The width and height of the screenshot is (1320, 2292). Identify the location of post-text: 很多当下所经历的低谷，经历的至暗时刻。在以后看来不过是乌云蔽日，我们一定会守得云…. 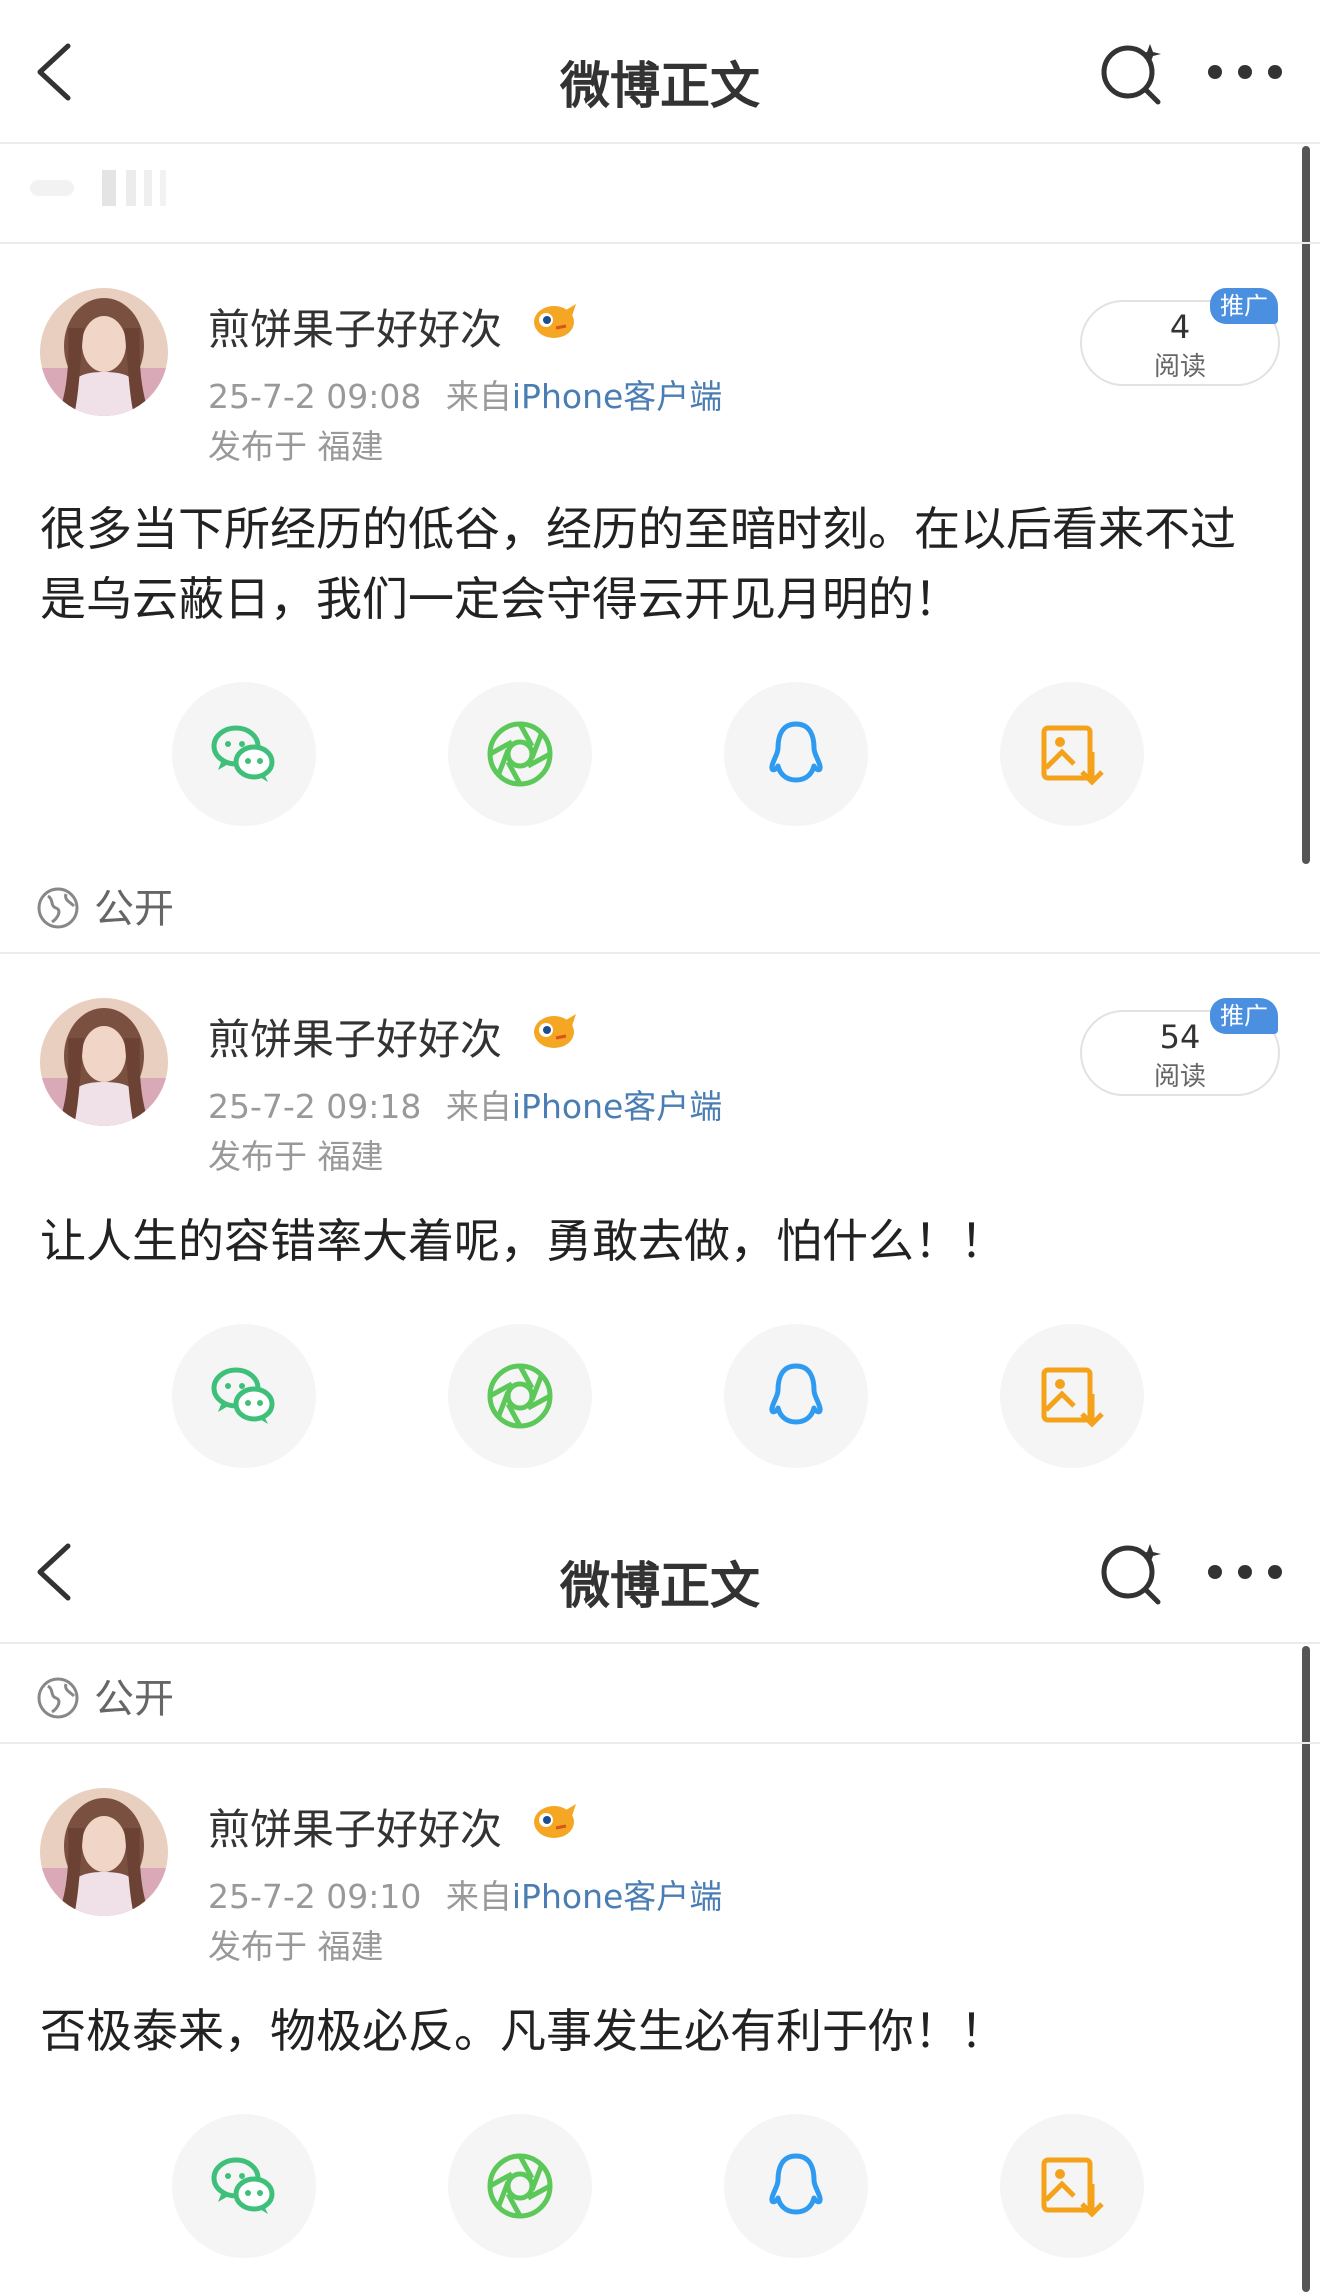
(638, 564).